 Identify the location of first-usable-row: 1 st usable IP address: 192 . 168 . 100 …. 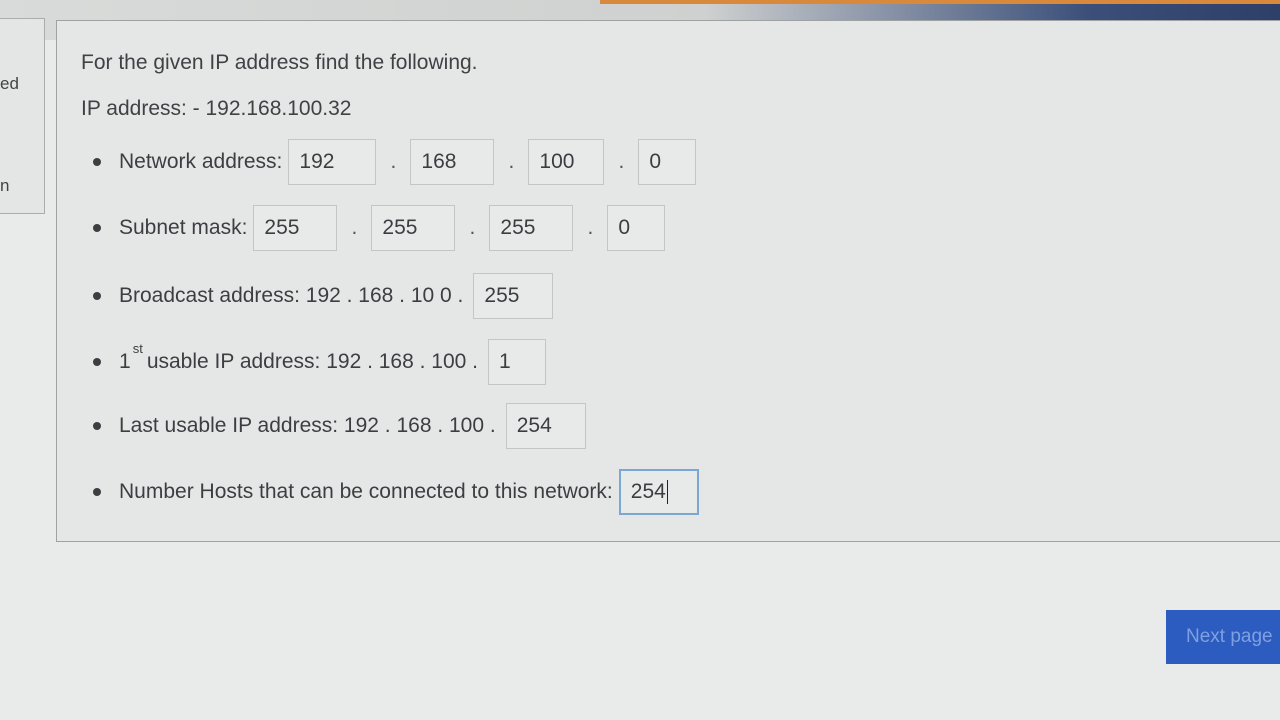
(319, 362).